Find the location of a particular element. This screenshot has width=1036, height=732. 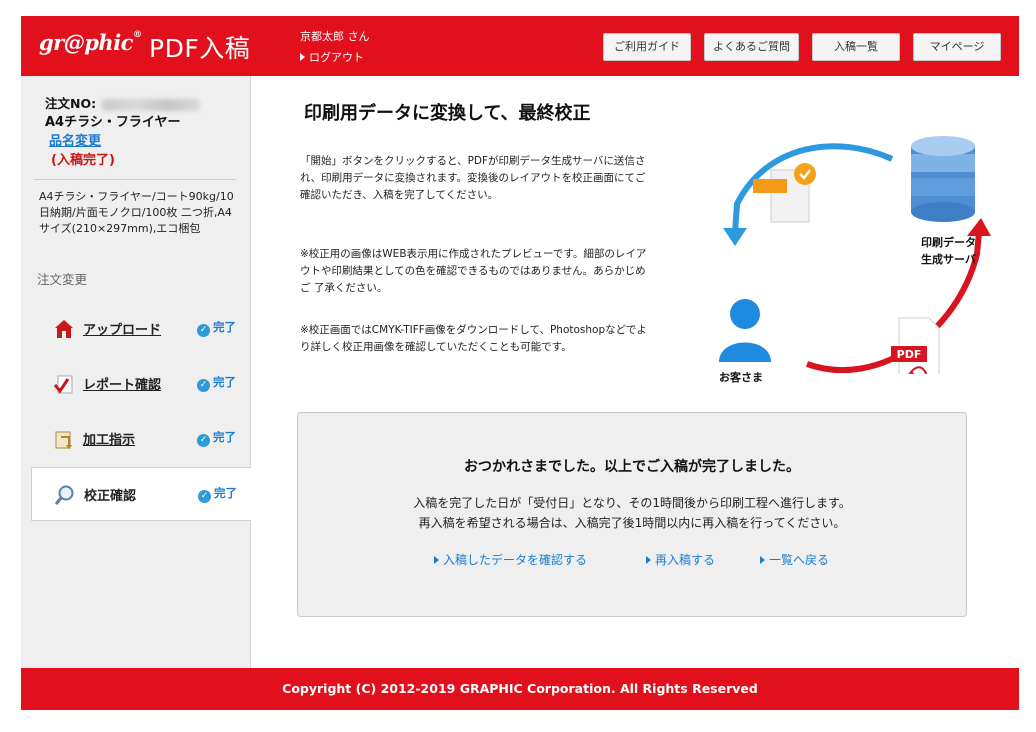

user-block: 京都太郎 さん ログアウト is located at coordinates (335, 47).